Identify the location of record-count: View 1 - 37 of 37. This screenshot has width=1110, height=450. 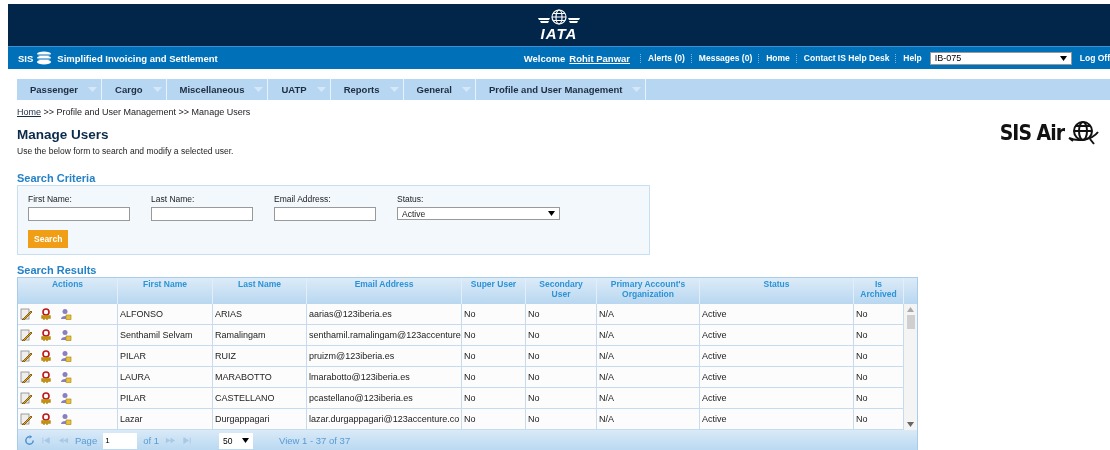
(315, 440).